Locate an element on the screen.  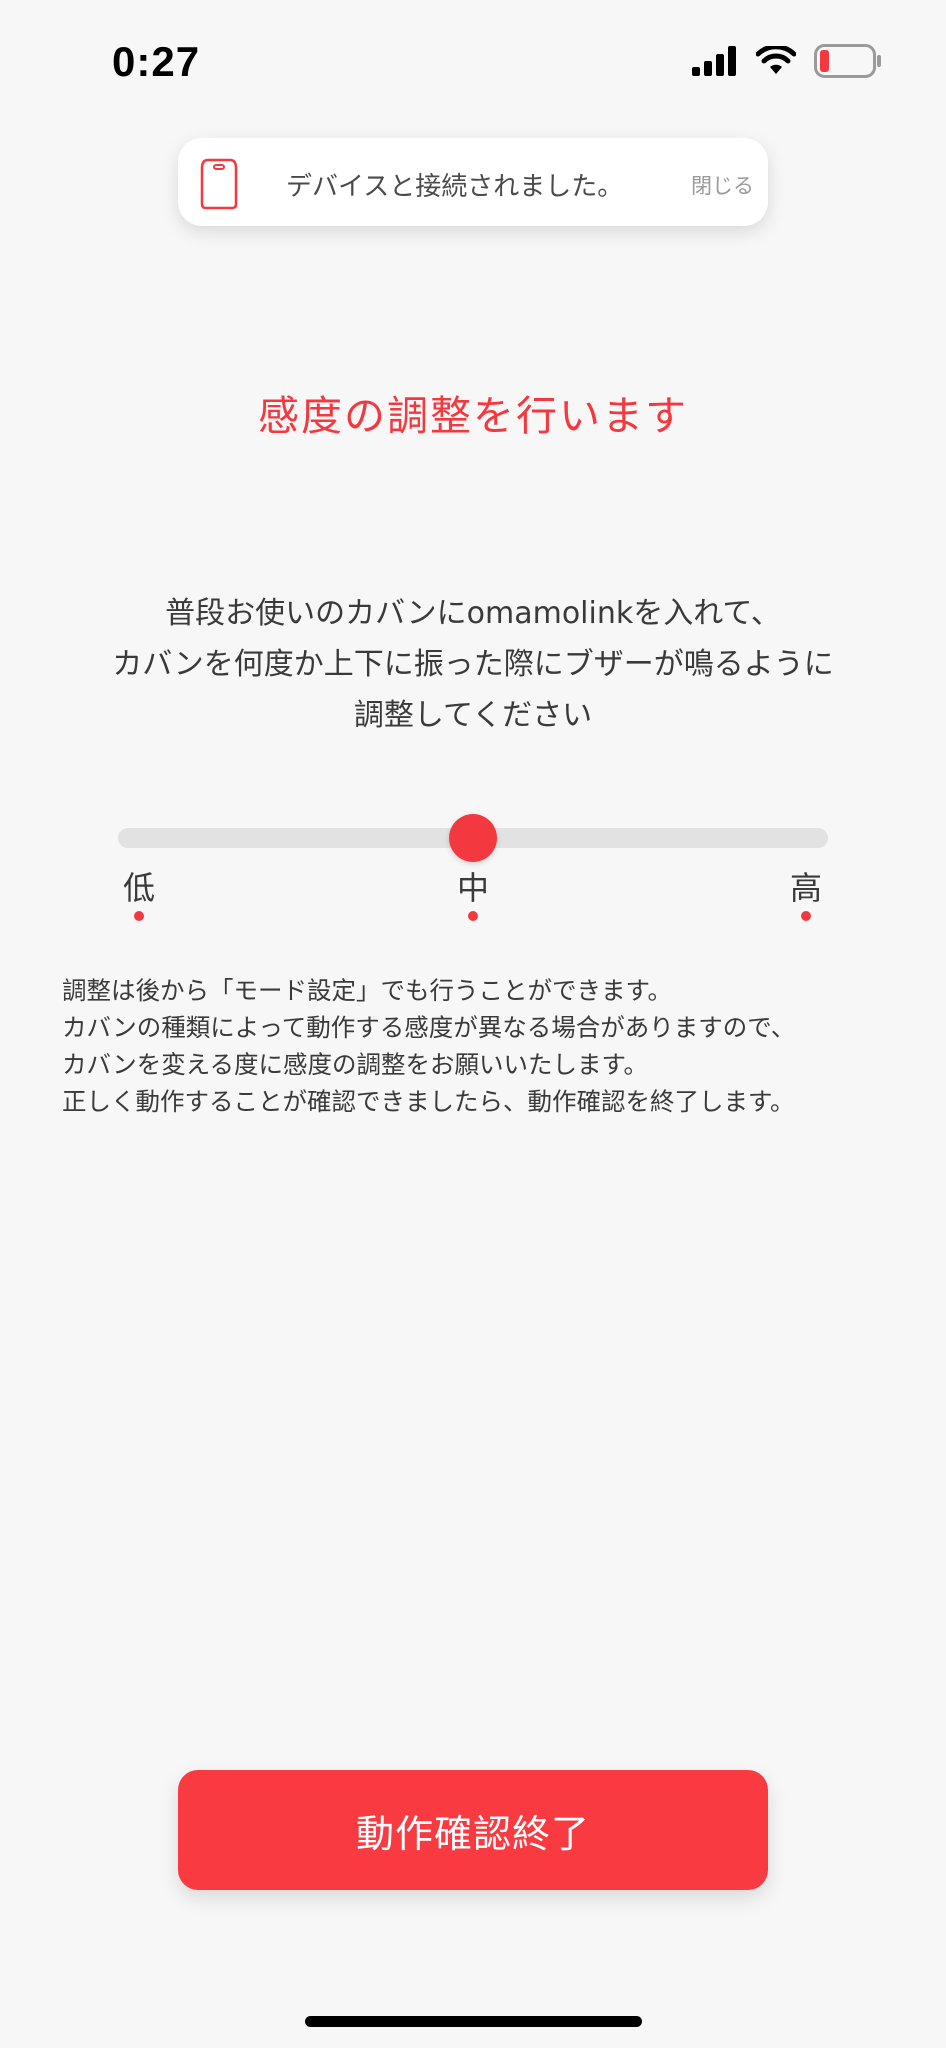
sensitivity-slider is located at coordinates (473, 836).